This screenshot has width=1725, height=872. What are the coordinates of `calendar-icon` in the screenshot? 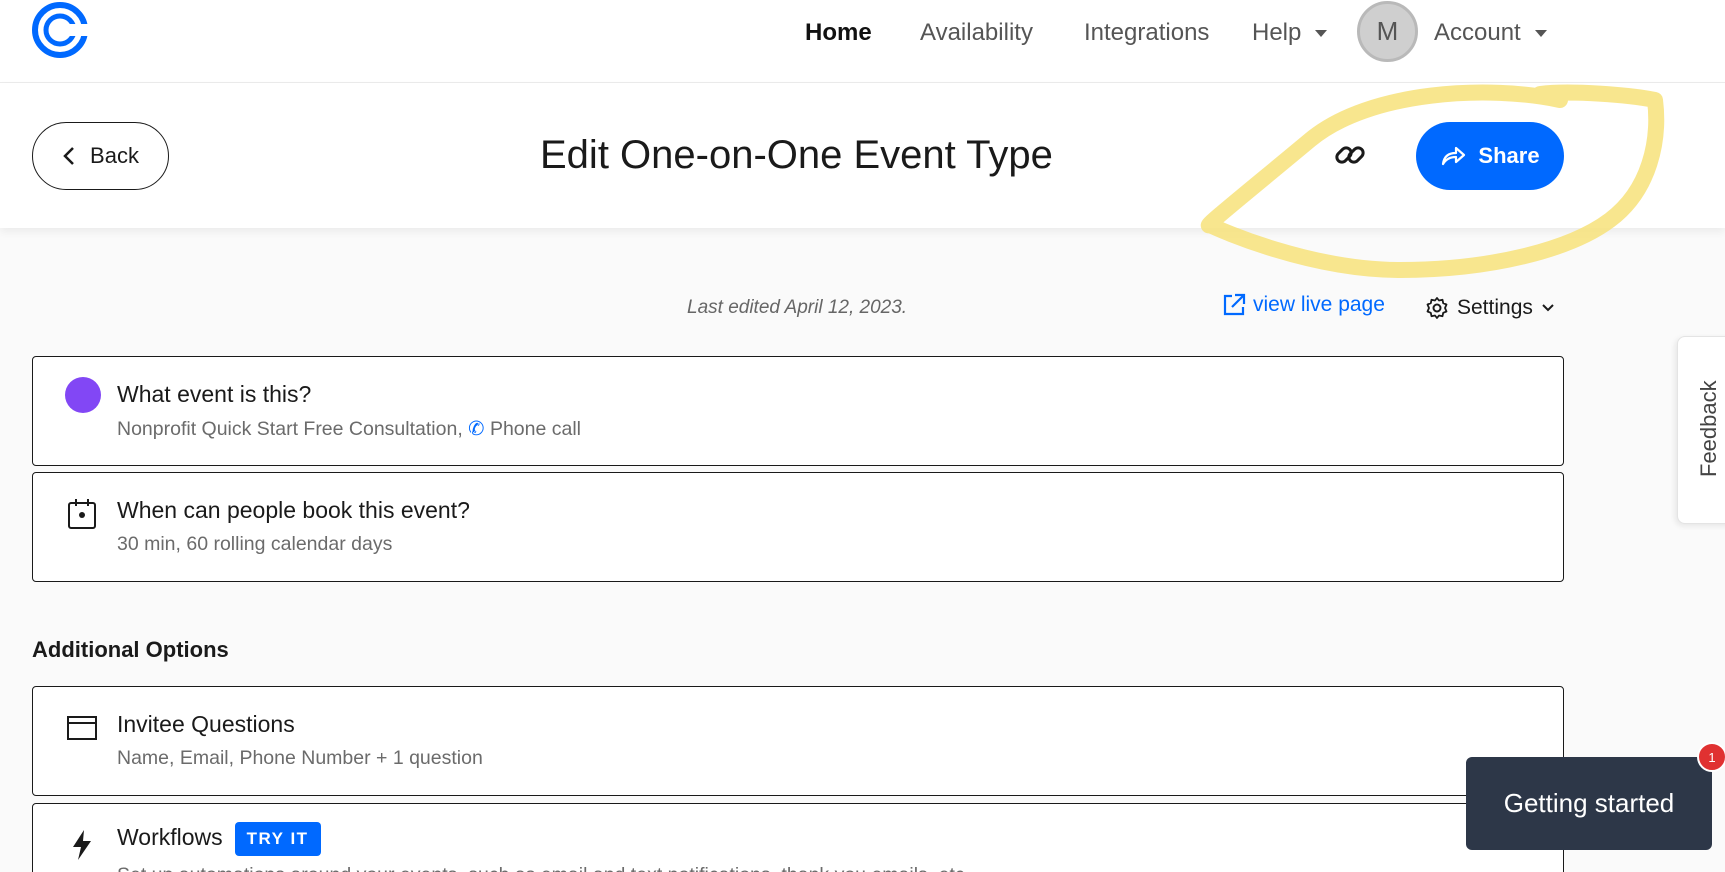 It's located at (82, 514).